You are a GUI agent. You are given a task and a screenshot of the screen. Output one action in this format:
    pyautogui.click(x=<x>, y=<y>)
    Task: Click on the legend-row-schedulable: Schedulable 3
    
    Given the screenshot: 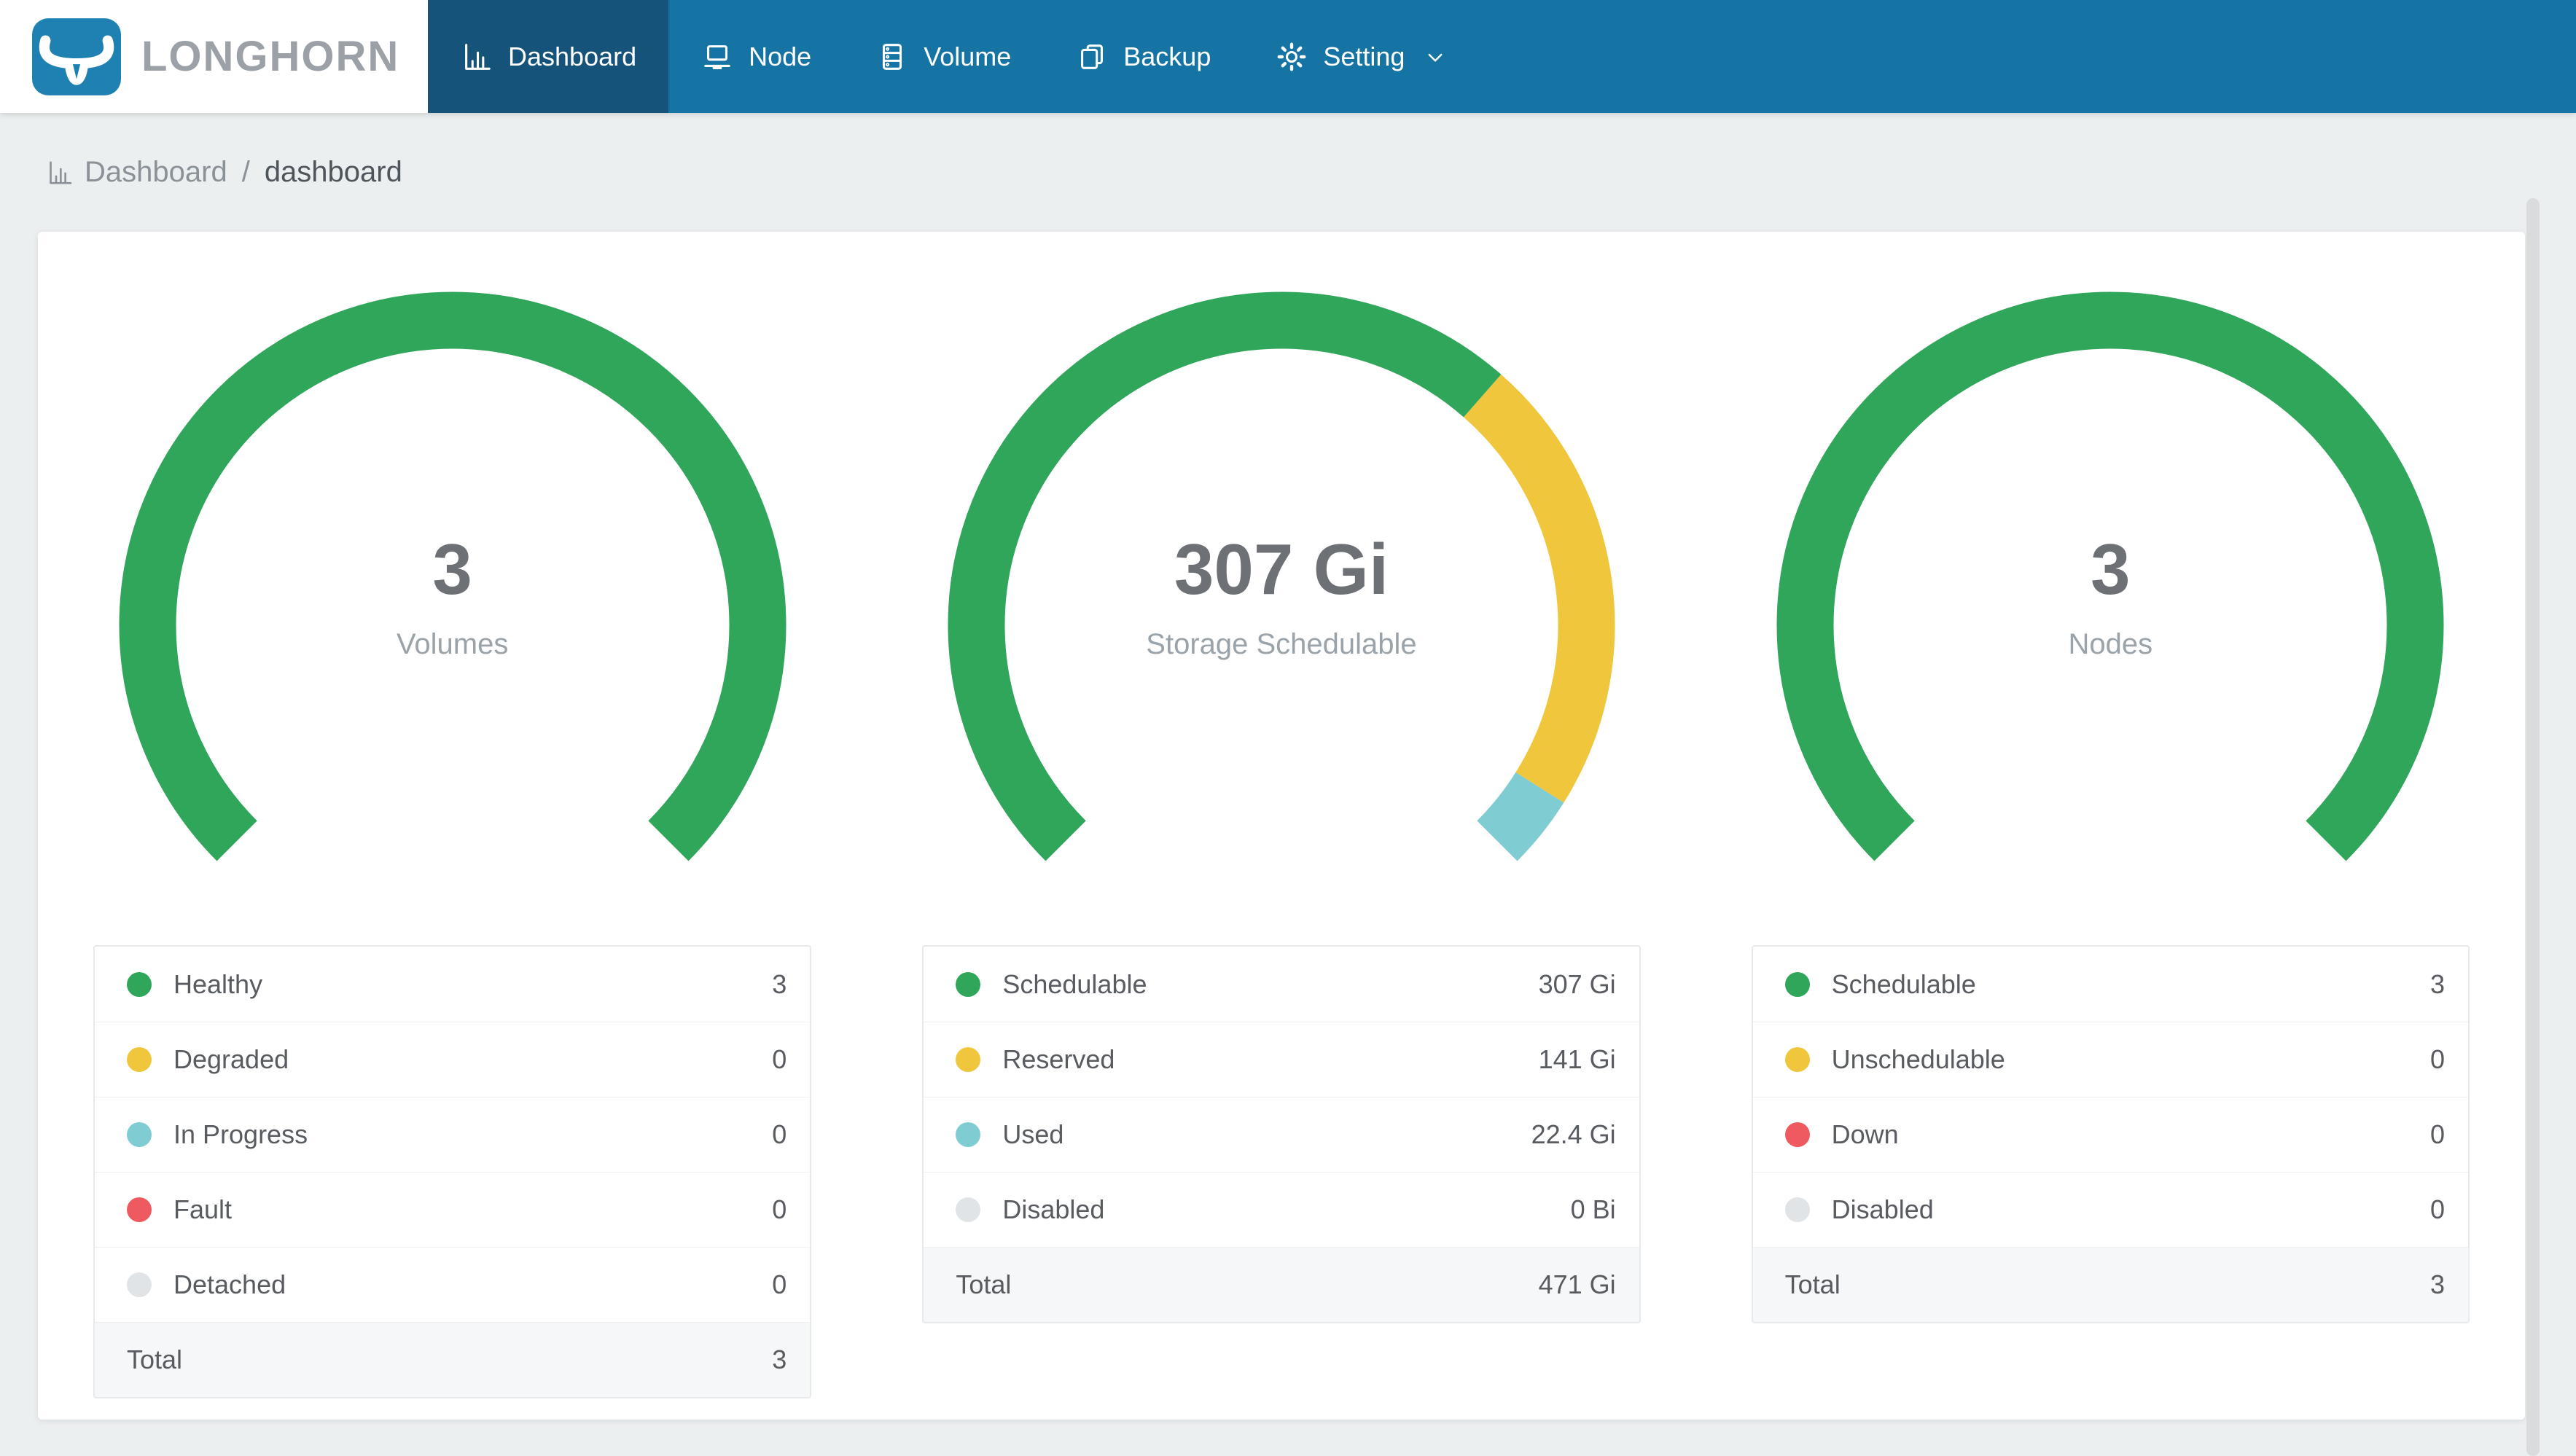 What is the action you would take?
    pyautogui.click(x=2110, y=984)
    